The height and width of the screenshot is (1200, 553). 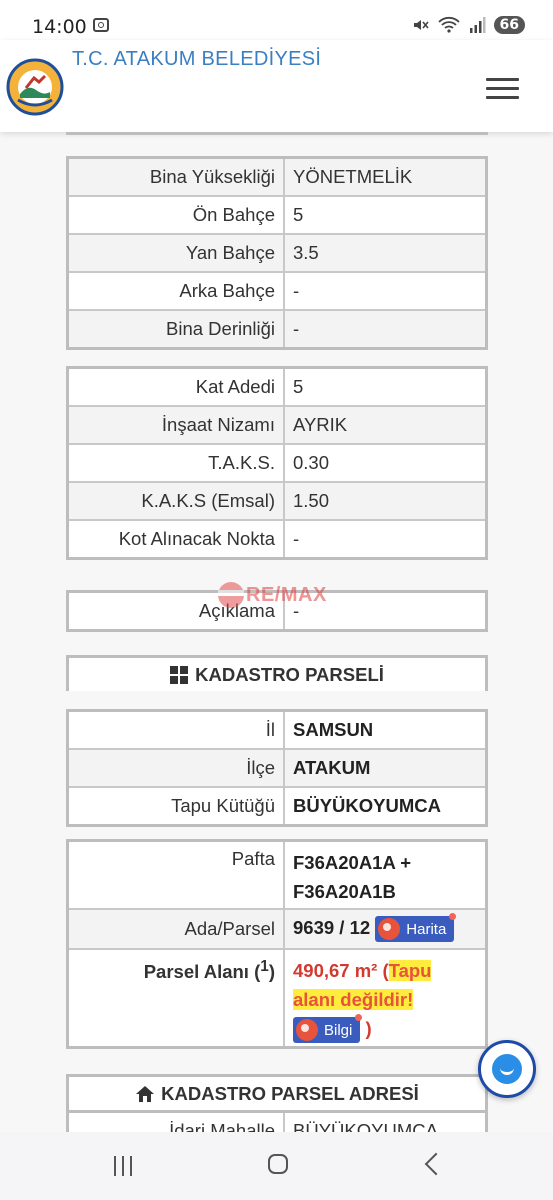 What do you see at coordinates (468, 25) in the screenshot?
I see `status-icons: 66` at bounding box center [468, 25].